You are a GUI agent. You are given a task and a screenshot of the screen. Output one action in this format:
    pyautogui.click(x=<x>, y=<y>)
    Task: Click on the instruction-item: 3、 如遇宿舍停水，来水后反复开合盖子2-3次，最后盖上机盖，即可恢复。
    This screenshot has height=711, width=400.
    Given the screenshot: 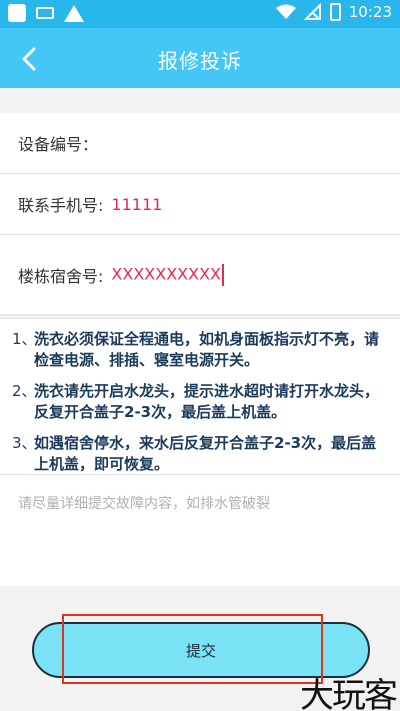 What is the action you would take?
    pyautogui.click(x=194, y=453)
    